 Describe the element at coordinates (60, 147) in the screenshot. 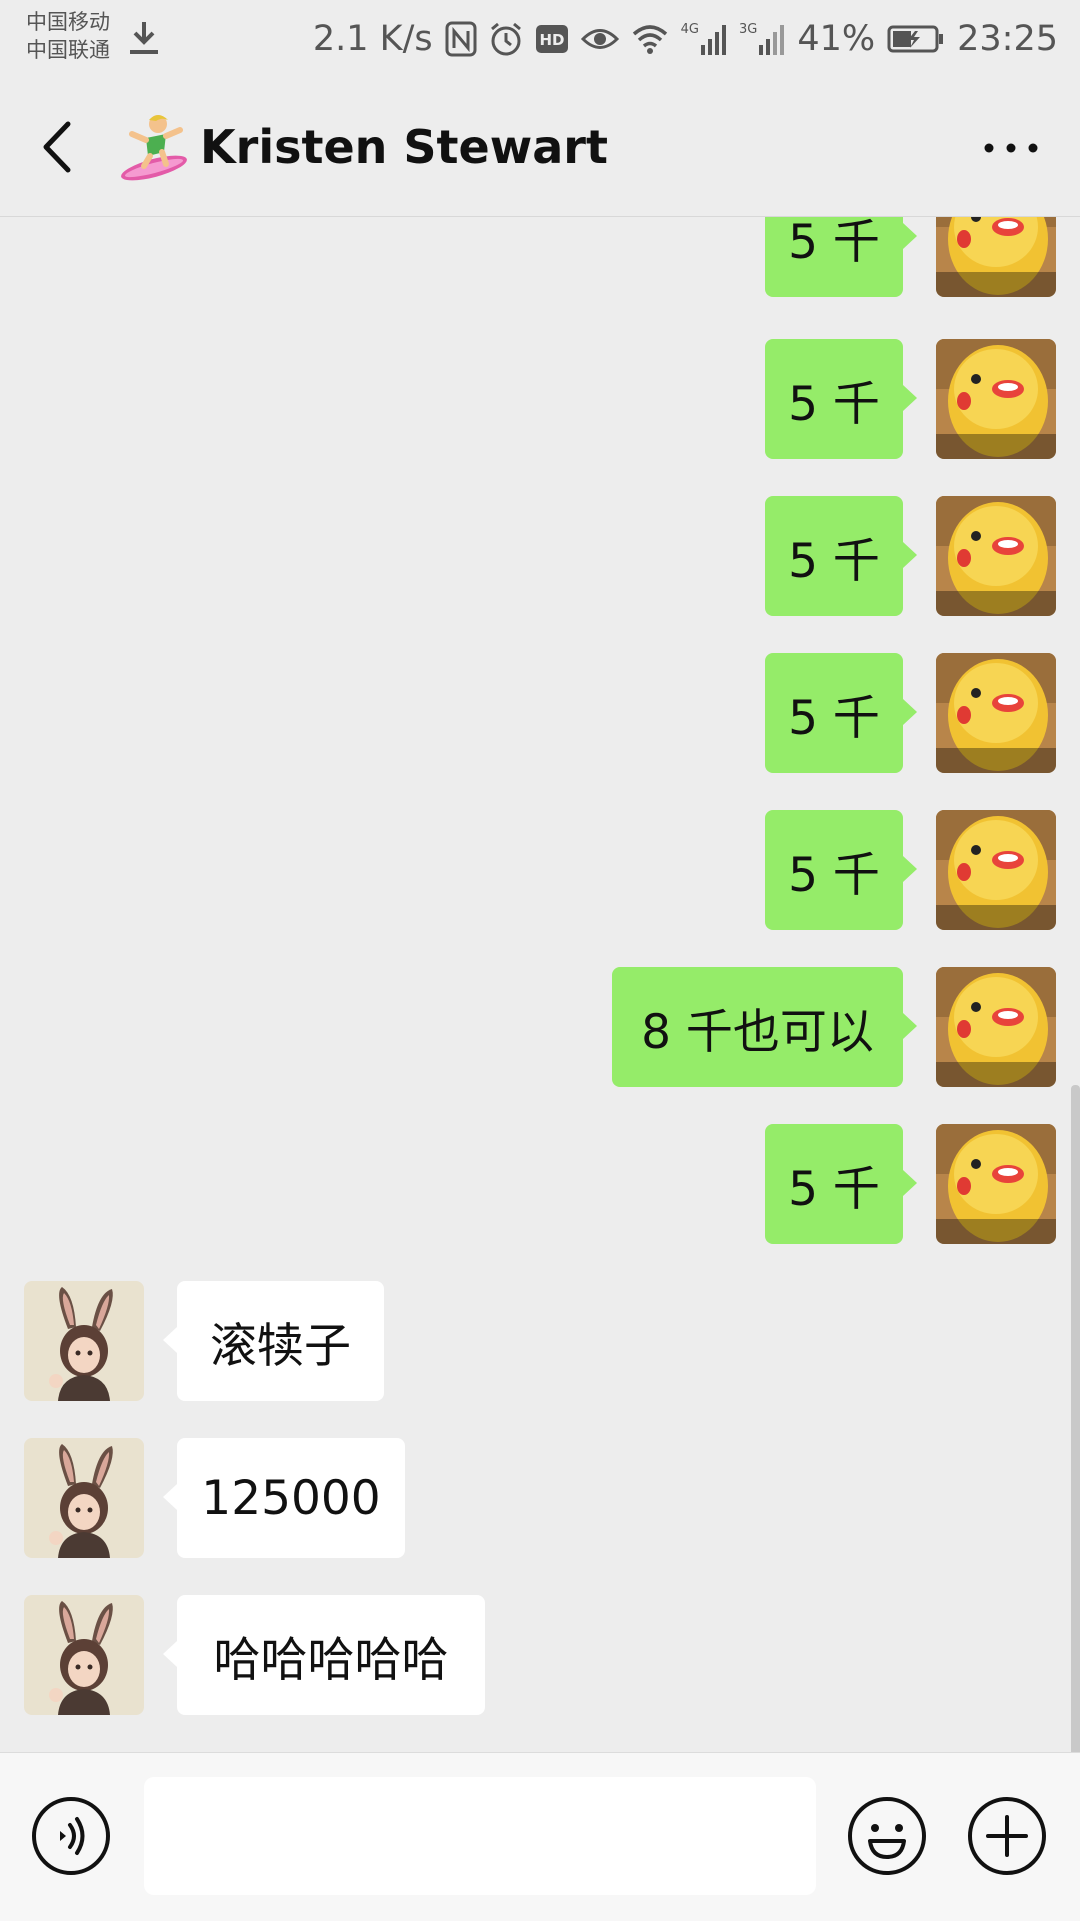

I see `back-button` at that location.